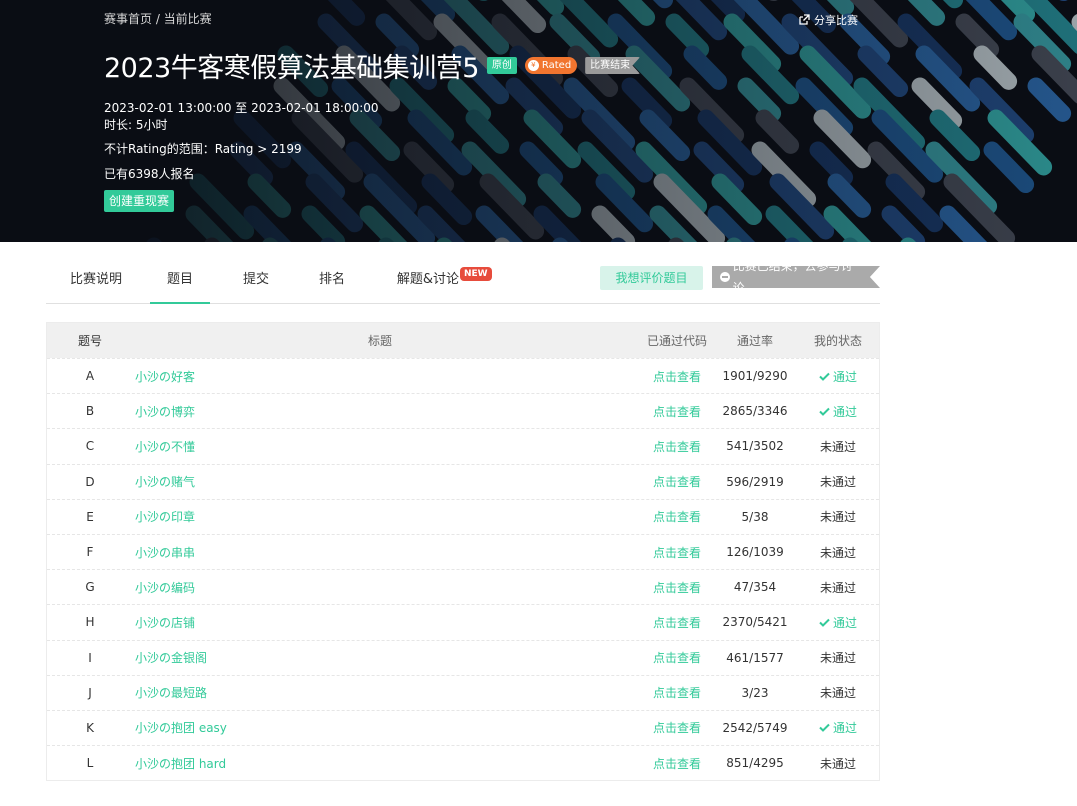 This screenshot has width=1077, height=806. I want to click on problem-title-link: 小沙の金银阁, so click(375, 658).